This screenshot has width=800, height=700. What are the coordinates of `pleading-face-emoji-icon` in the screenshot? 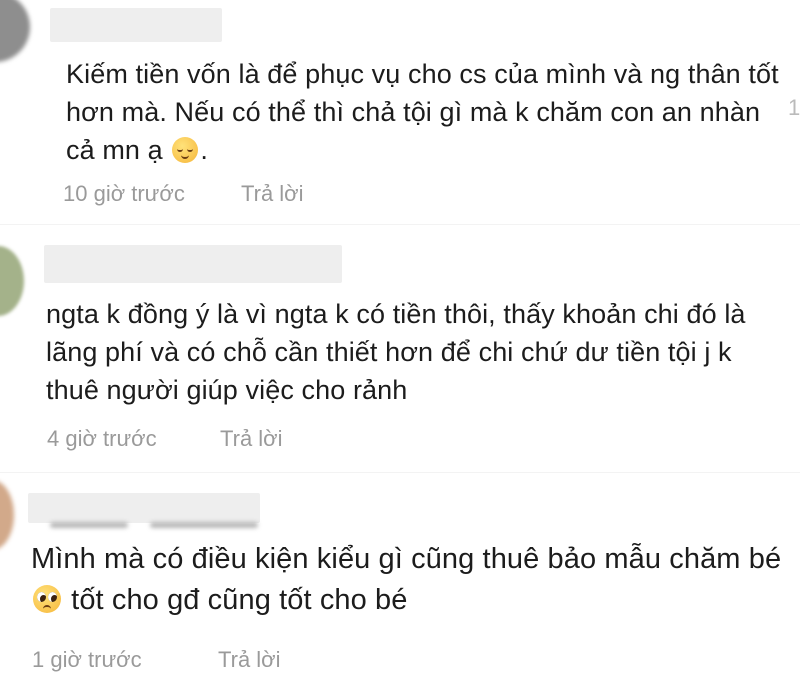 It's located at (47, 599).